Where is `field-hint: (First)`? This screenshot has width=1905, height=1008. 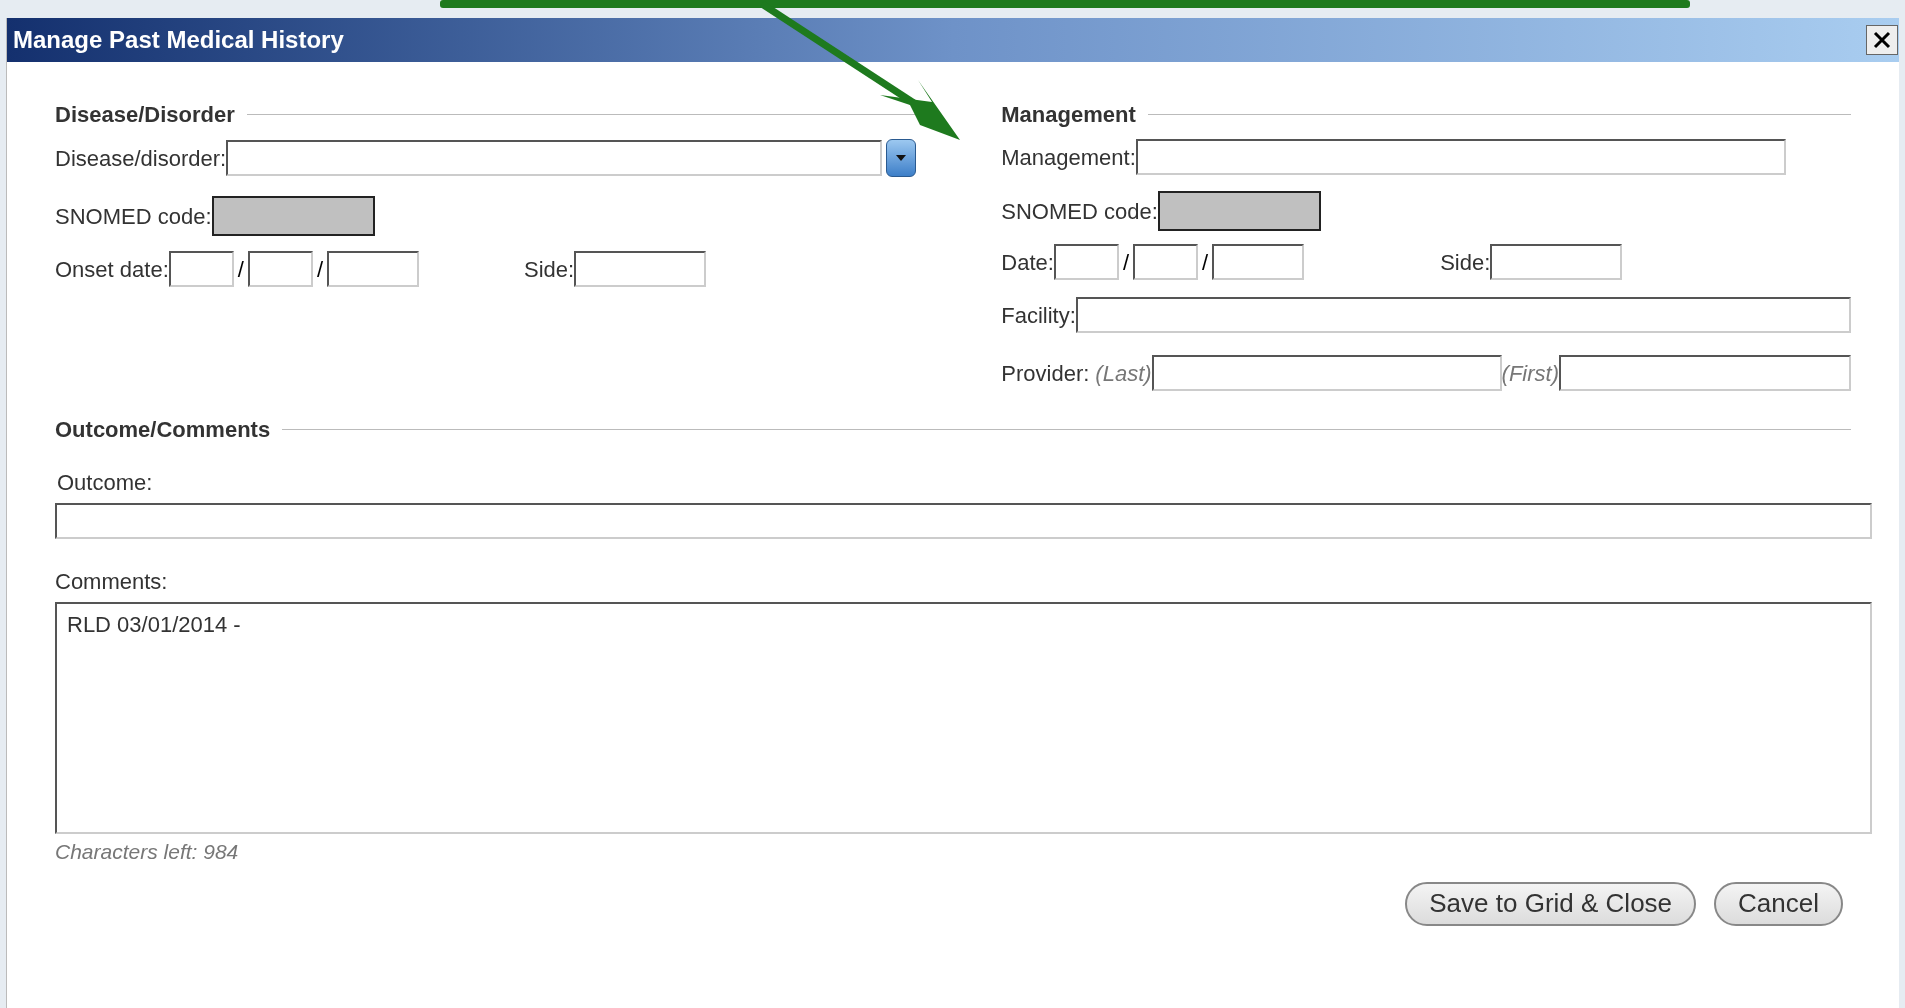
field-hint: (First) is located at coordinates (1530, 373).